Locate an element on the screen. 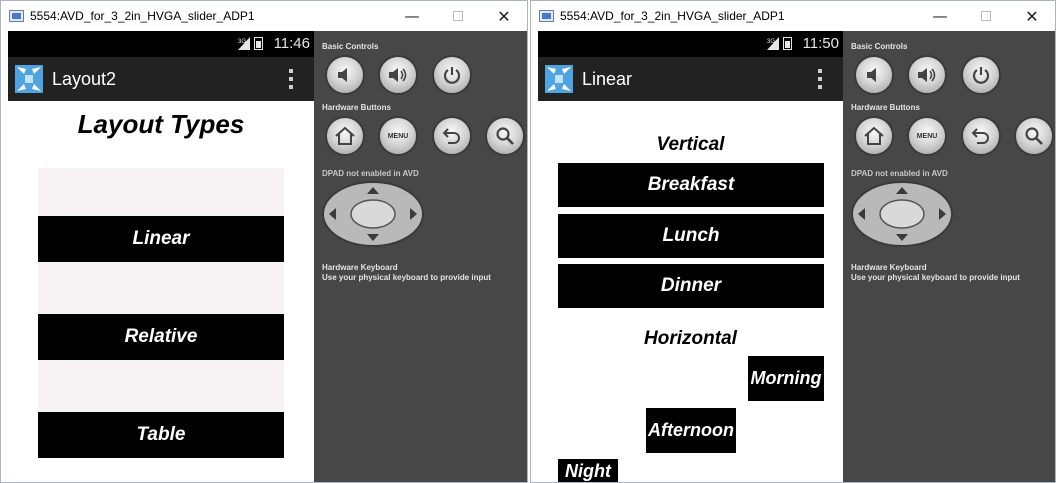  page-title: Layout Types is located at coordinates (161, 124).